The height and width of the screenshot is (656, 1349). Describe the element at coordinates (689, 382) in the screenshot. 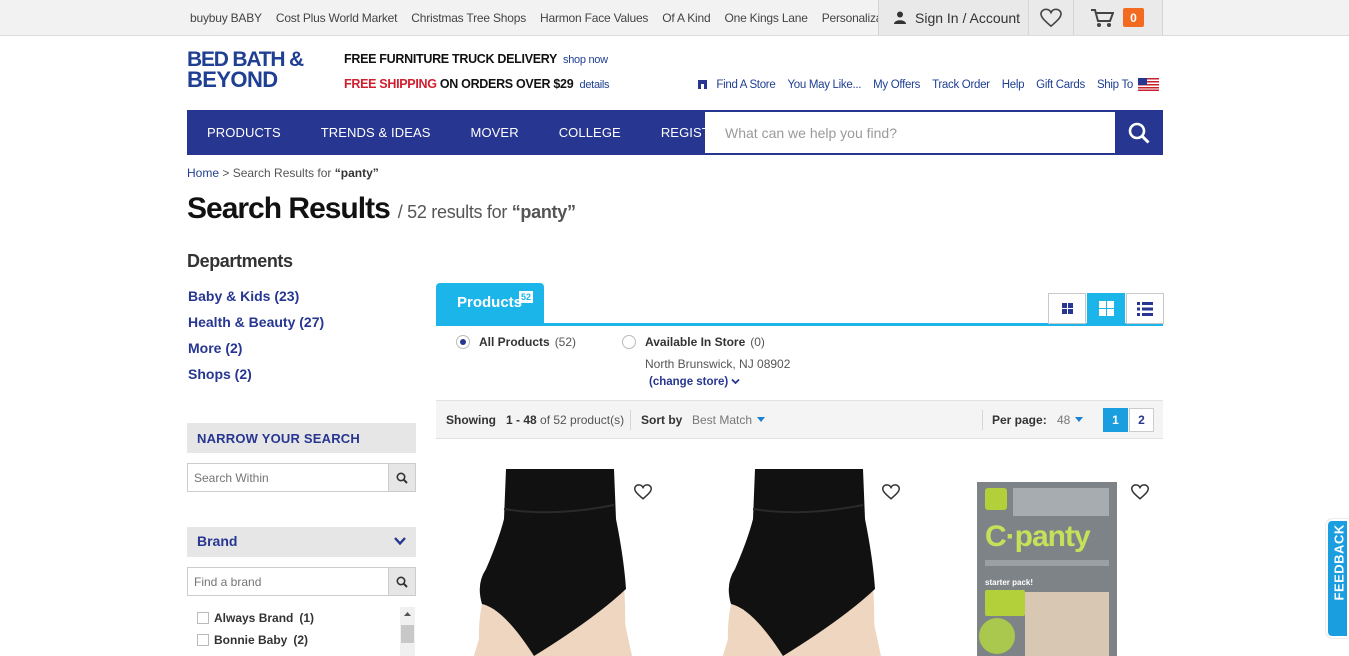

I see `change-store-label: (change store)` at that location.